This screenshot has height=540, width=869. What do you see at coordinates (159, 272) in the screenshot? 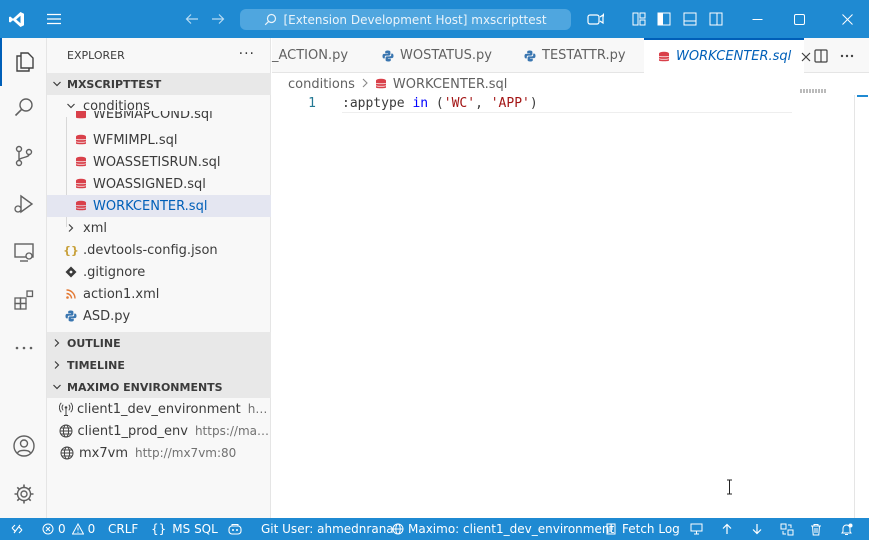
I see `tree-file: .gitignore` at bounding box center [159, 272].